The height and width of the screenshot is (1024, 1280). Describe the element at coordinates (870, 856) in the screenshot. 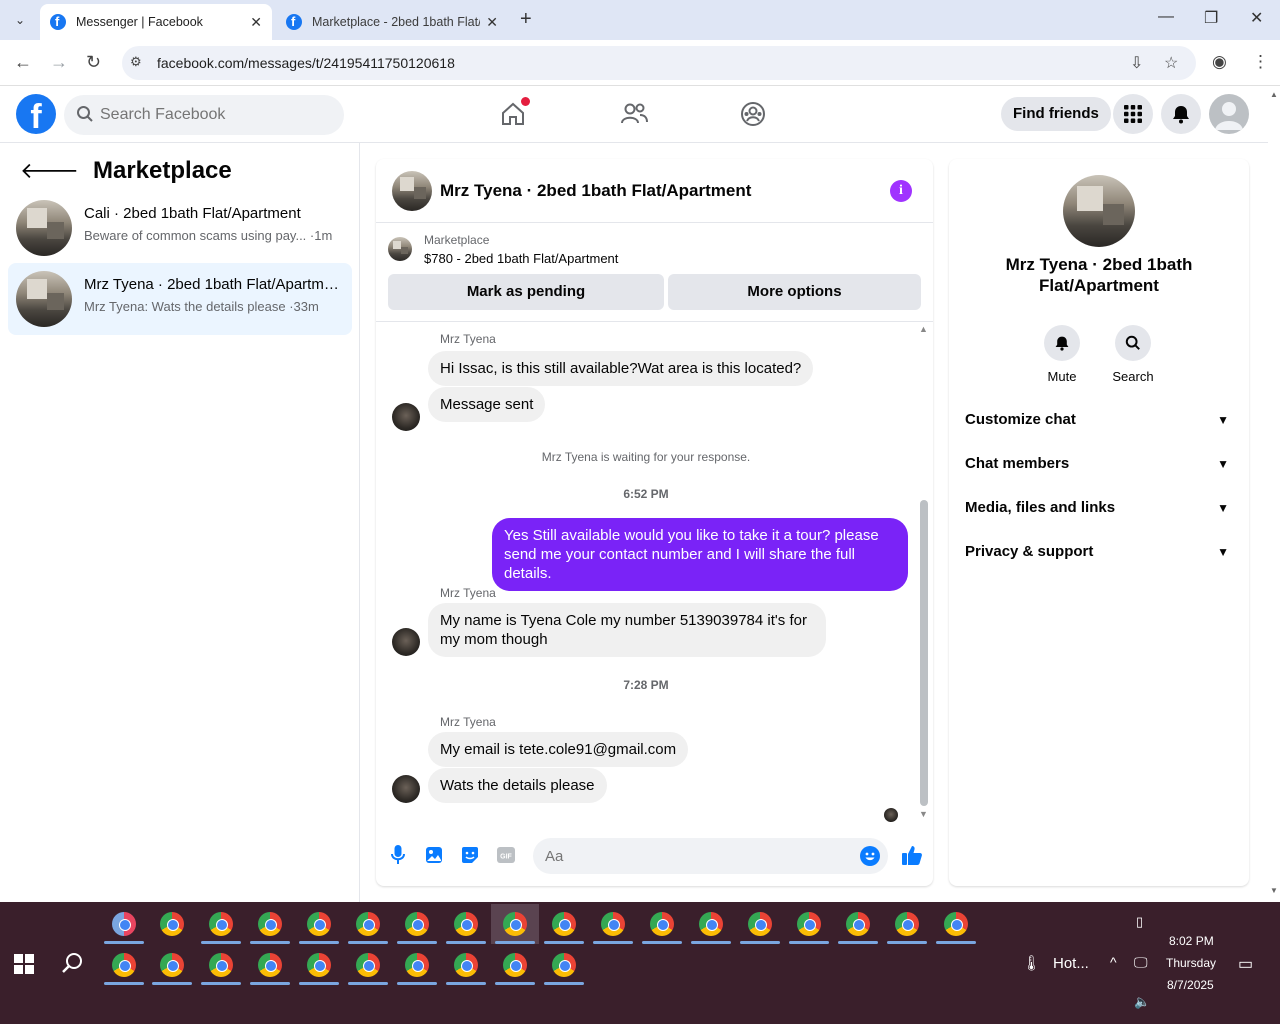

I see `emoji-icon` at that location.